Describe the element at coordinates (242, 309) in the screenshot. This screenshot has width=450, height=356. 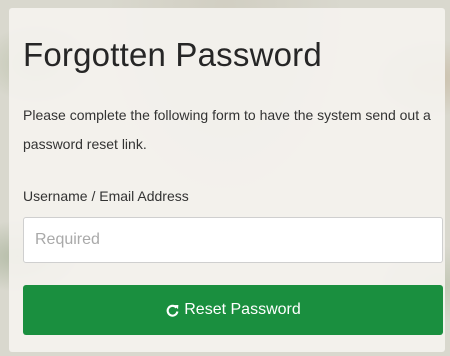
I see `reset-password-label: Reset Password` at that location.